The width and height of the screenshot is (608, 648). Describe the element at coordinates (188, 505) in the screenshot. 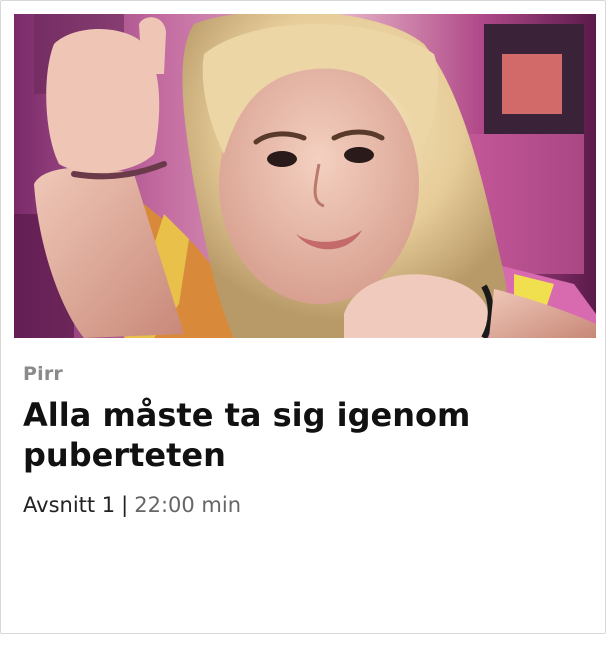

I see `episode-duration: 22:00 min` at that location.